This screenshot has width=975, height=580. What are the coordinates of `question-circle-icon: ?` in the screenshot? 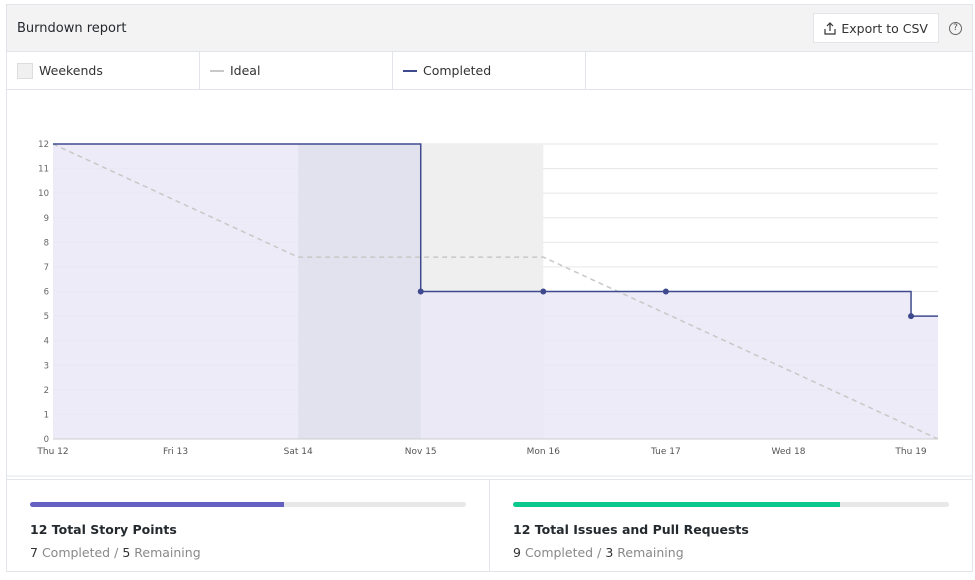 It's located at (955, 28).